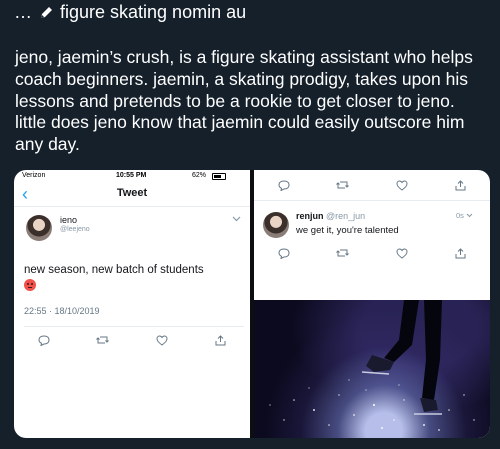  I want to click on carrier: Verizon, so click(34, 175).